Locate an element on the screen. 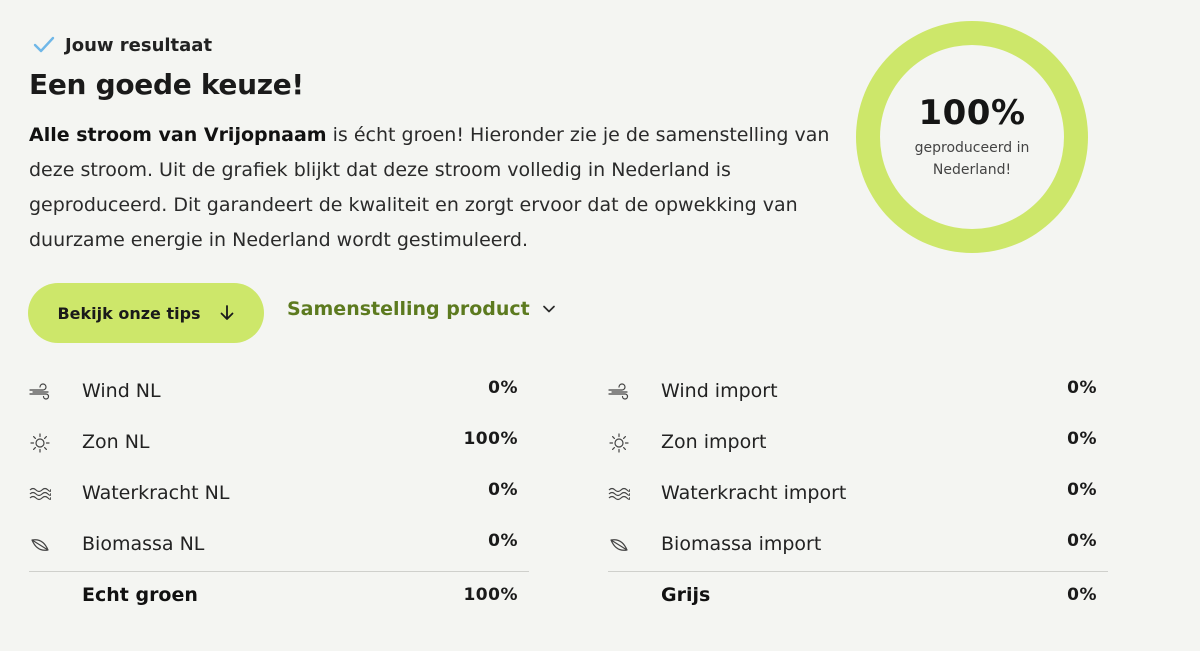 The height and width of the screenshot is (651, 1200). tips-button-label: Bekijk onze tips is located at coordinates (129, 313).